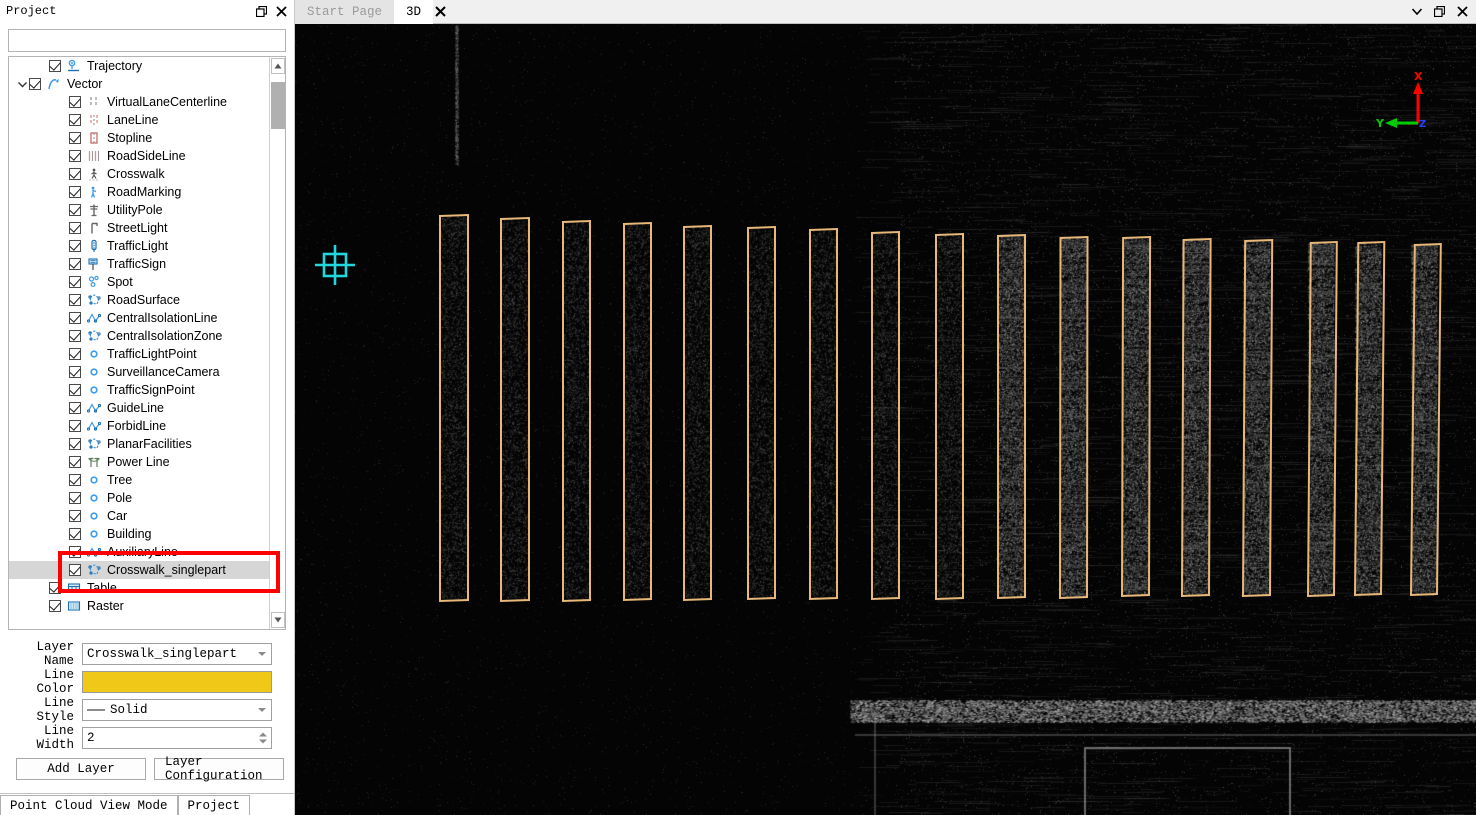 The height and width of the screenshot is (815, 1476). What do you see at coordinates (345, 12) in the screenshot?
I see `tab-start-page: Start Page` at bounding box center [345, 12].